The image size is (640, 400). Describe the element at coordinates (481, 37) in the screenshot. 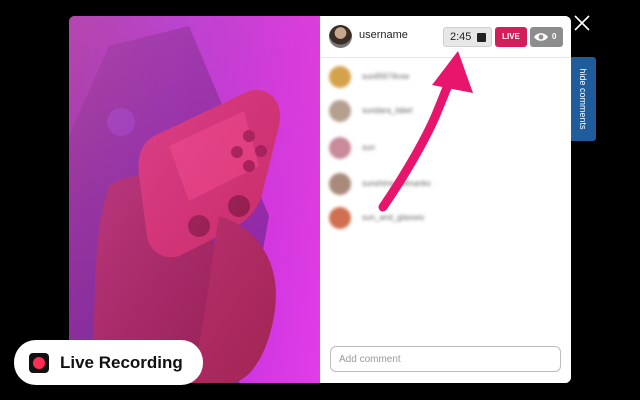

I see `stop-icon` at that location.